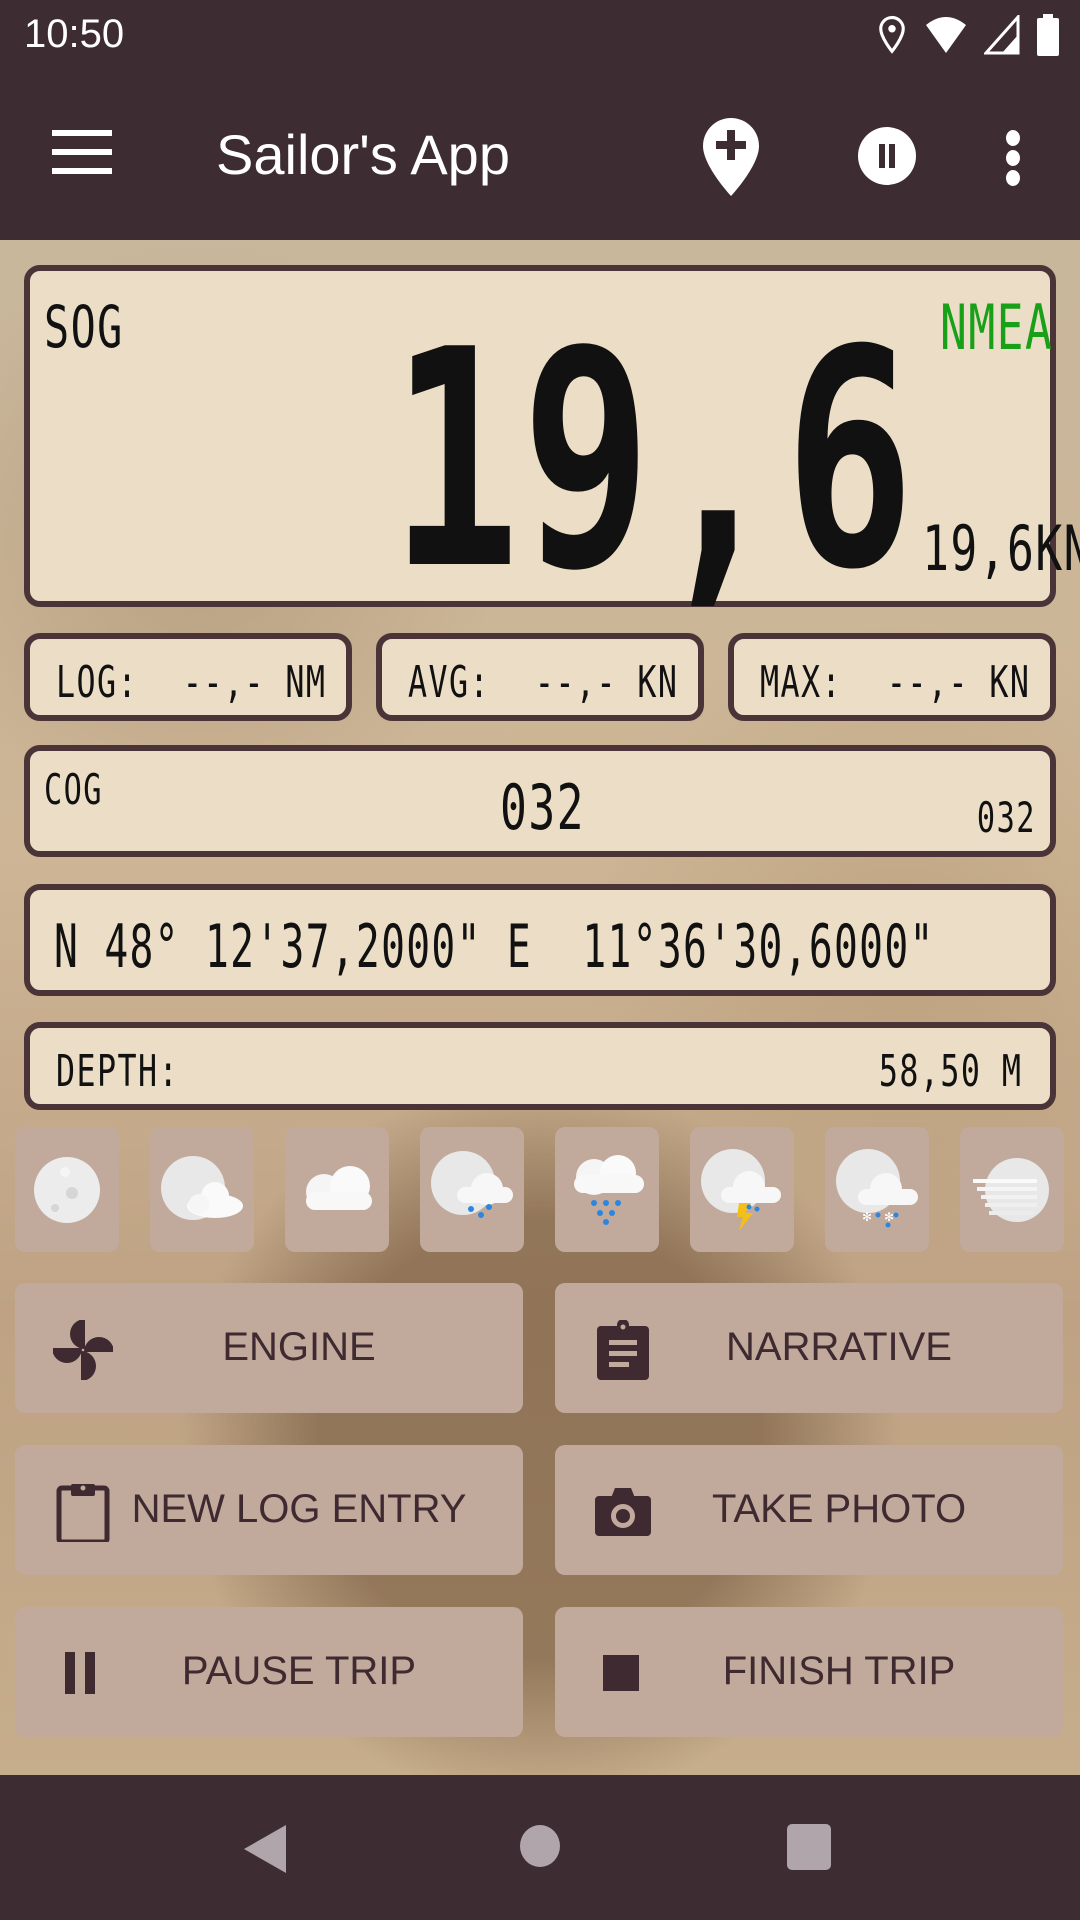  I want to click on cog-sub-value: 032, so click(1006, 817).